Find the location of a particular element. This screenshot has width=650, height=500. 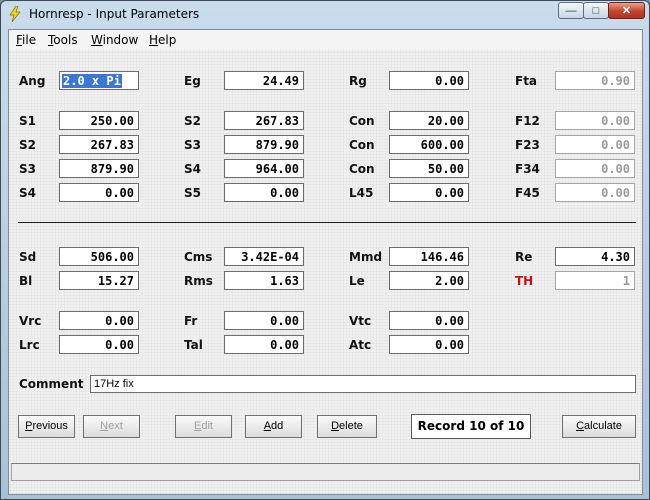

field-fr: 0.00 is located at coordinates (264, 320).